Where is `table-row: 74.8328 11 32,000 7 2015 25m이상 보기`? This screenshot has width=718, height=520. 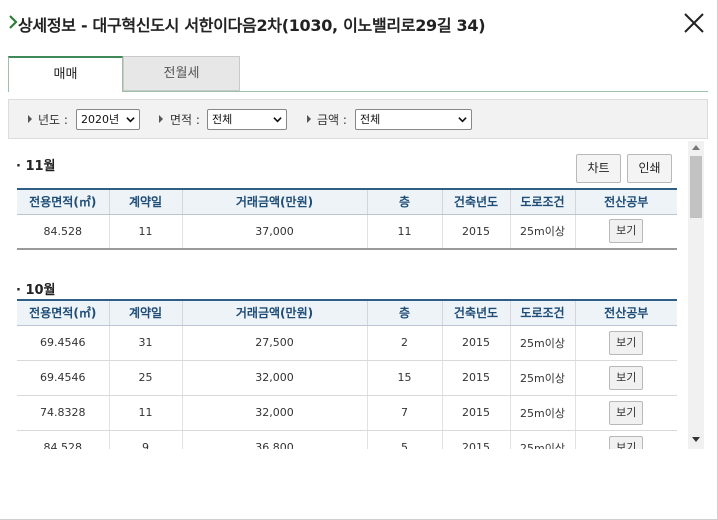 table-row: 74.8328 11 32,000 7 2015 25m이상 보기 is located at coordinates (347, 413).